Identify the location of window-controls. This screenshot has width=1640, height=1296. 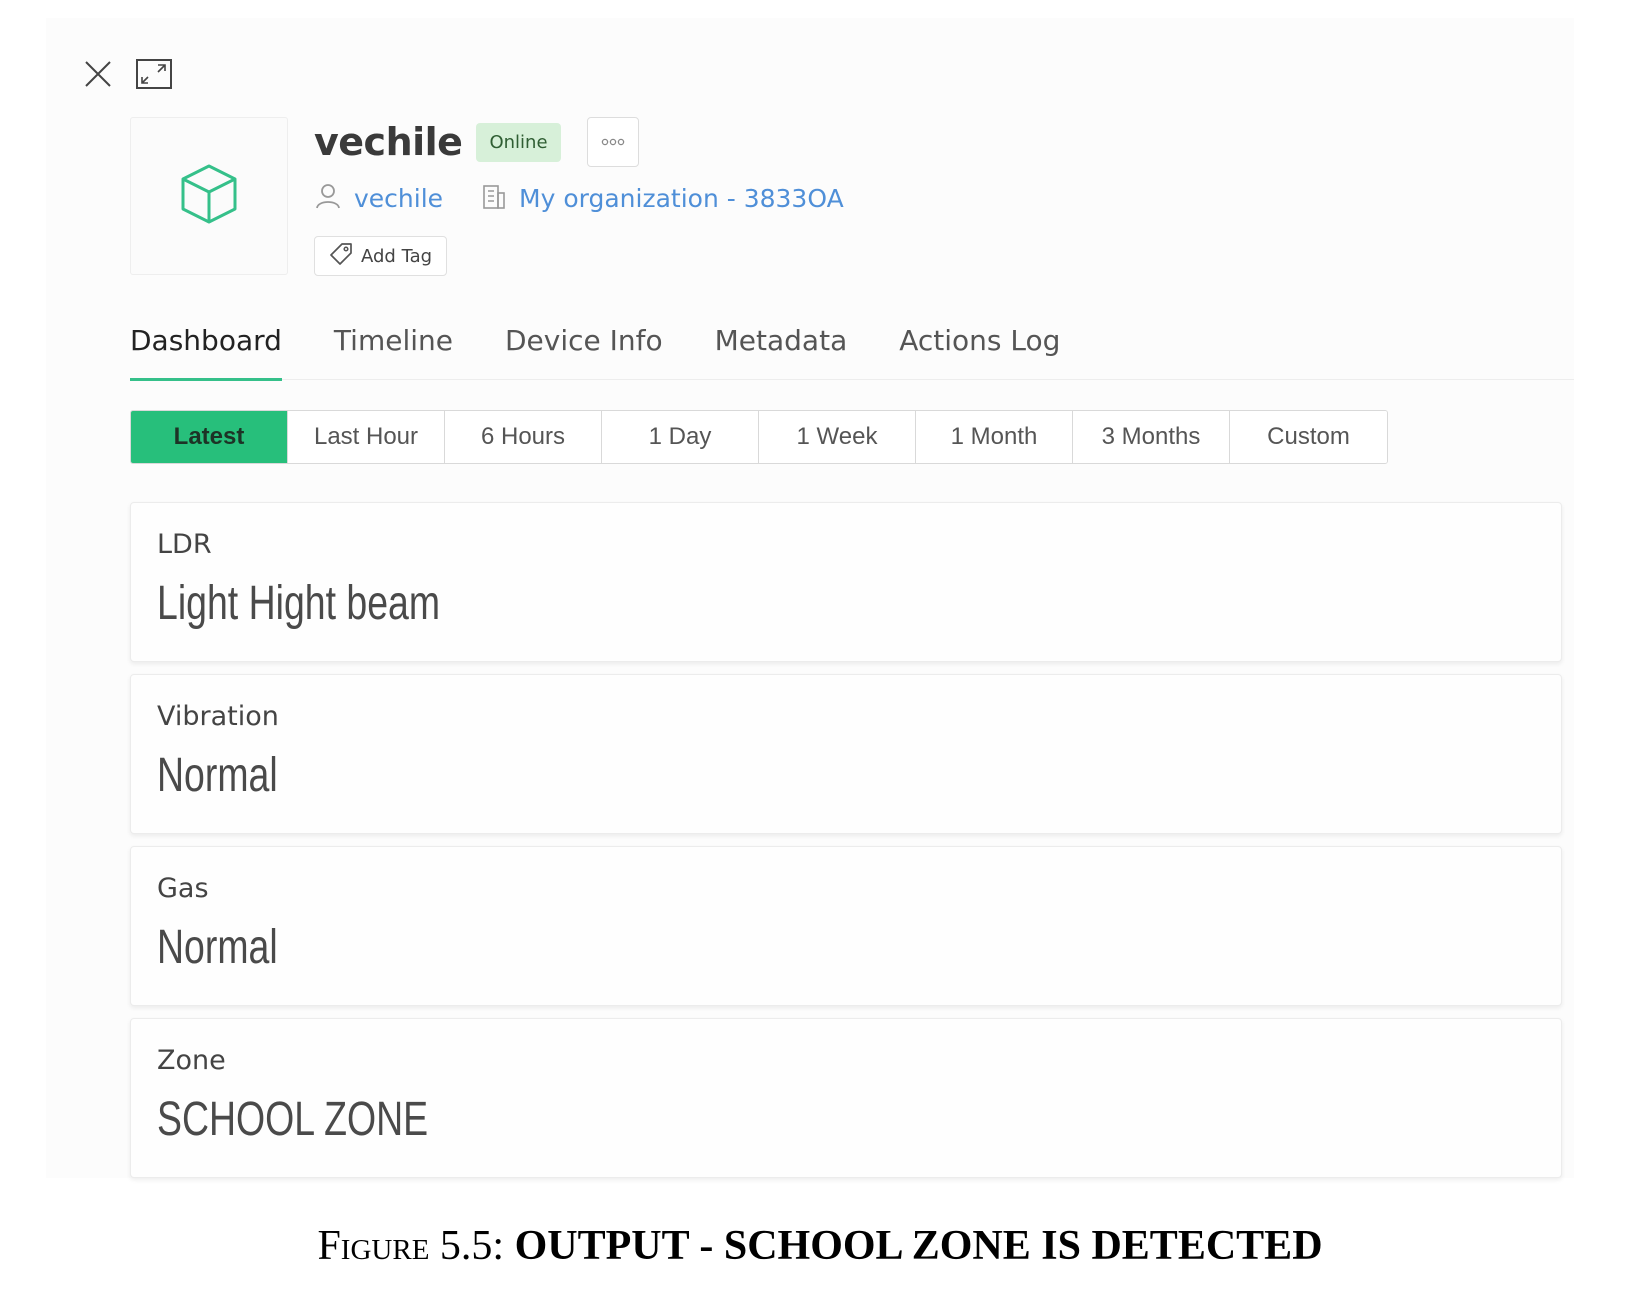
(126, 74).